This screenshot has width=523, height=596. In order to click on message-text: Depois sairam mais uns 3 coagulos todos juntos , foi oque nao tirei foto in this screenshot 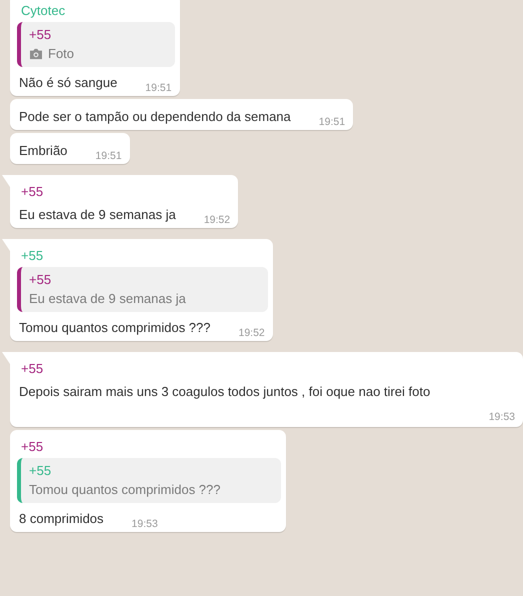, I will do `click(225, 392)`.